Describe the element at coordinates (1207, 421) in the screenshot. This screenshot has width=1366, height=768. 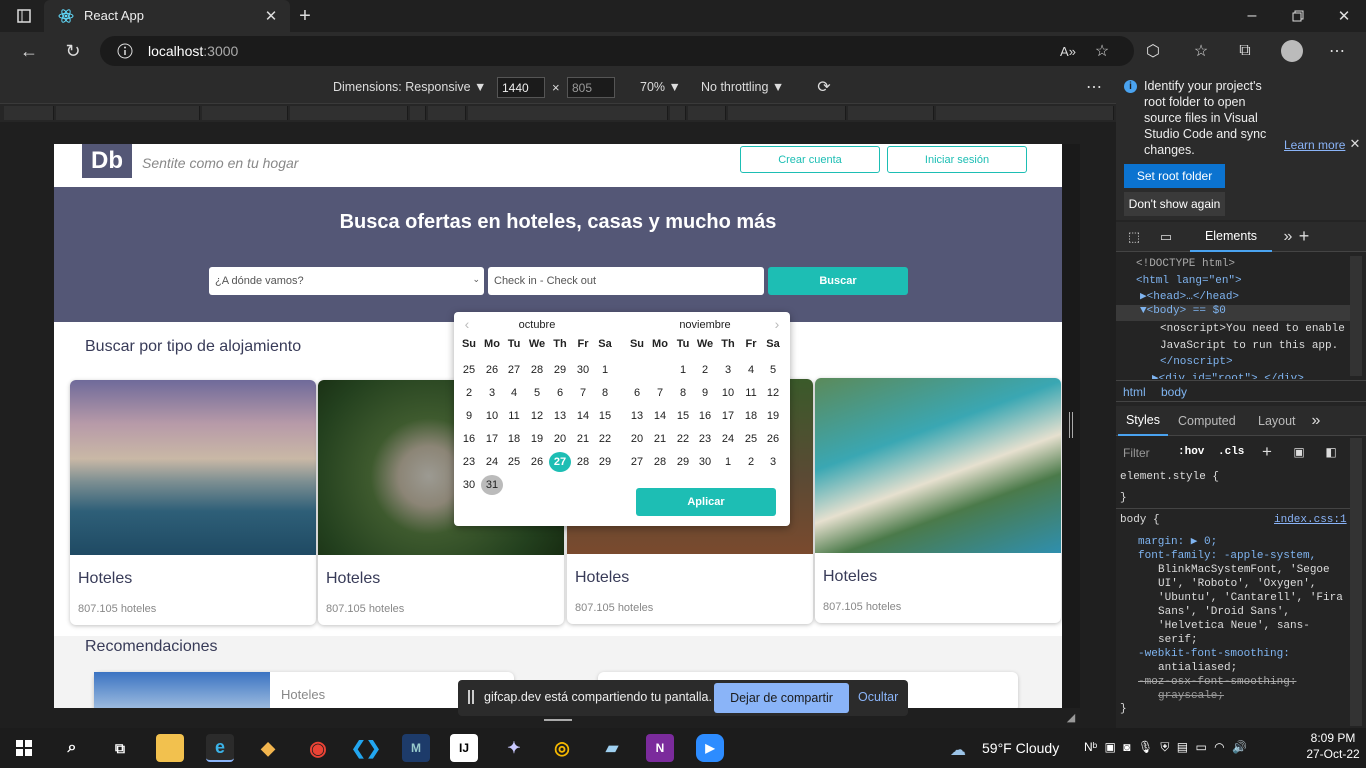
I see `tab-computed: Computed` at that location.